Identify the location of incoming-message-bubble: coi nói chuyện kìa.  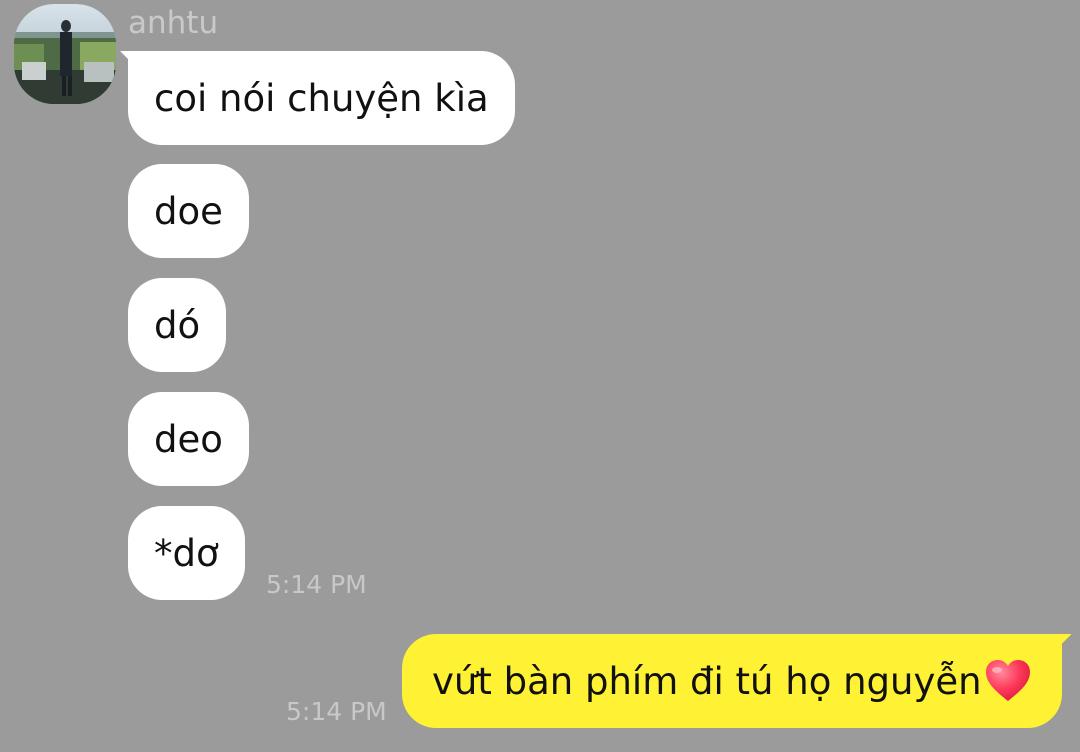
(321, 98).